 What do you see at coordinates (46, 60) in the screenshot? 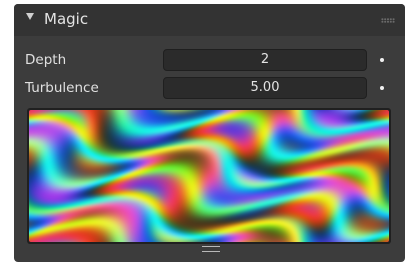
I see `depth-label: Depth` at bounding box center [46, 60].